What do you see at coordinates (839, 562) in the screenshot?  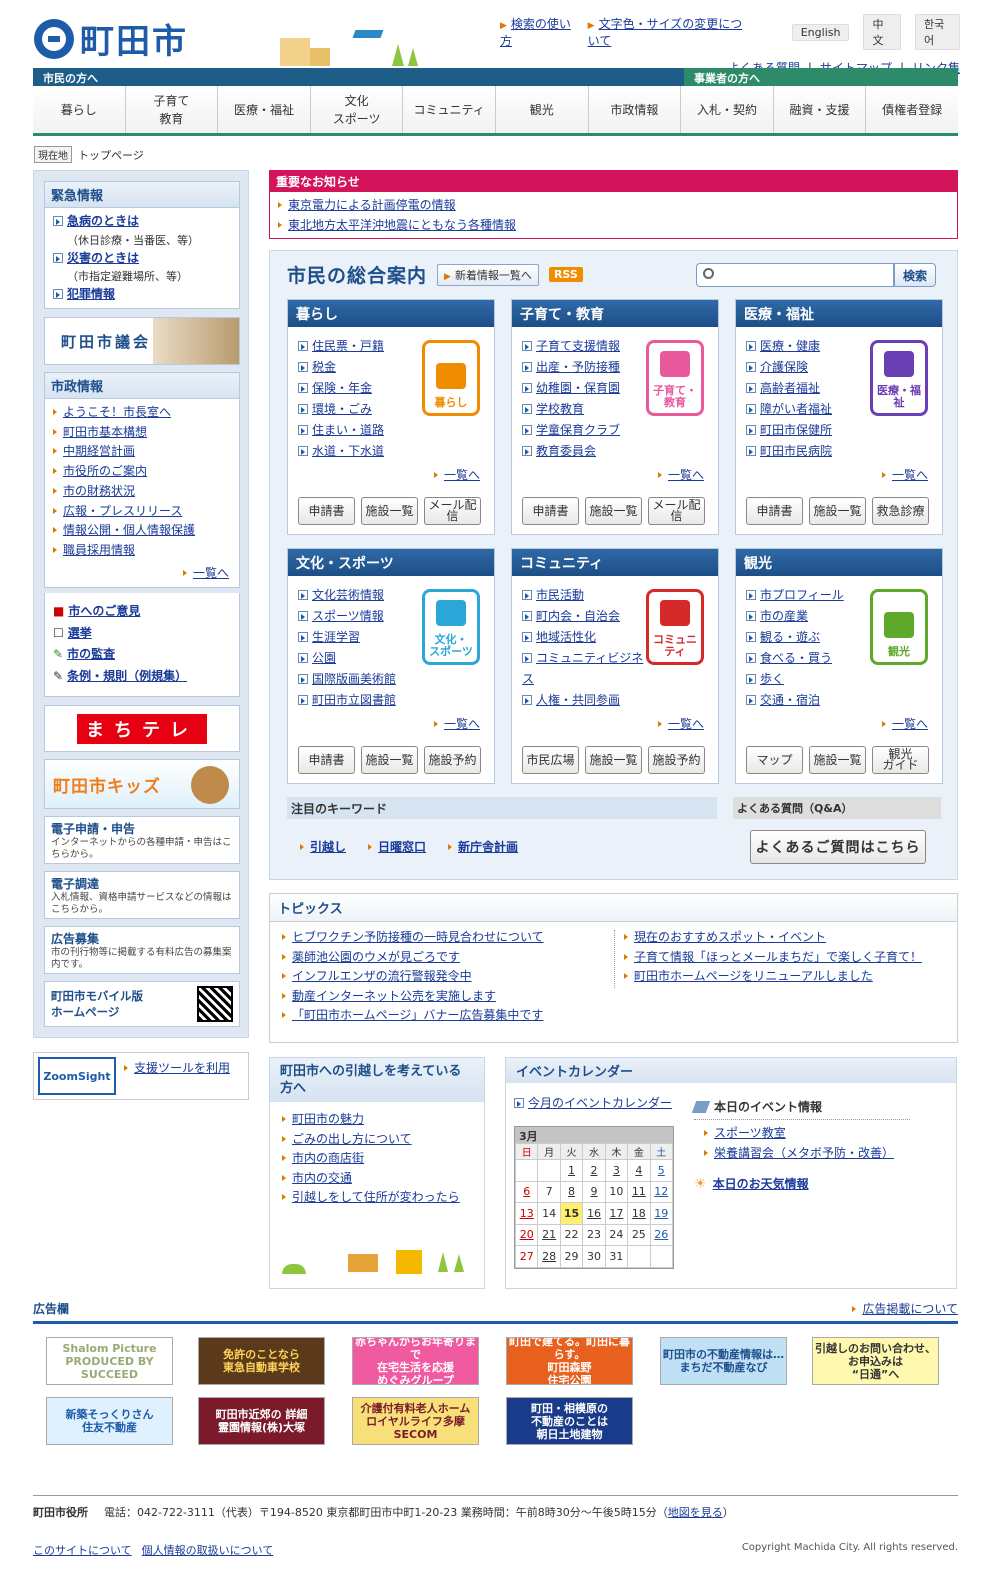 I see `guide-card-title: 観光` at bounding box center [839, 562].